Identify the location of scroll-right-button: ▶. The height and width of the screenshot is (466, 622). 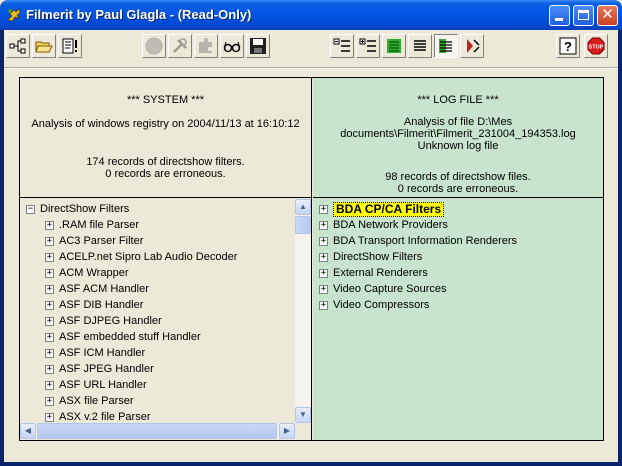
(287, 431).